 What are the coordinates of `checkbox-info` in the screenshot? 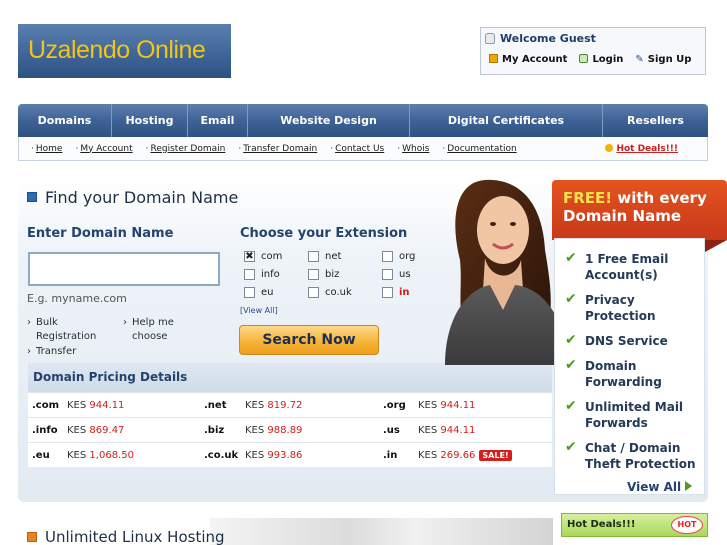 It's located at (249, 274).